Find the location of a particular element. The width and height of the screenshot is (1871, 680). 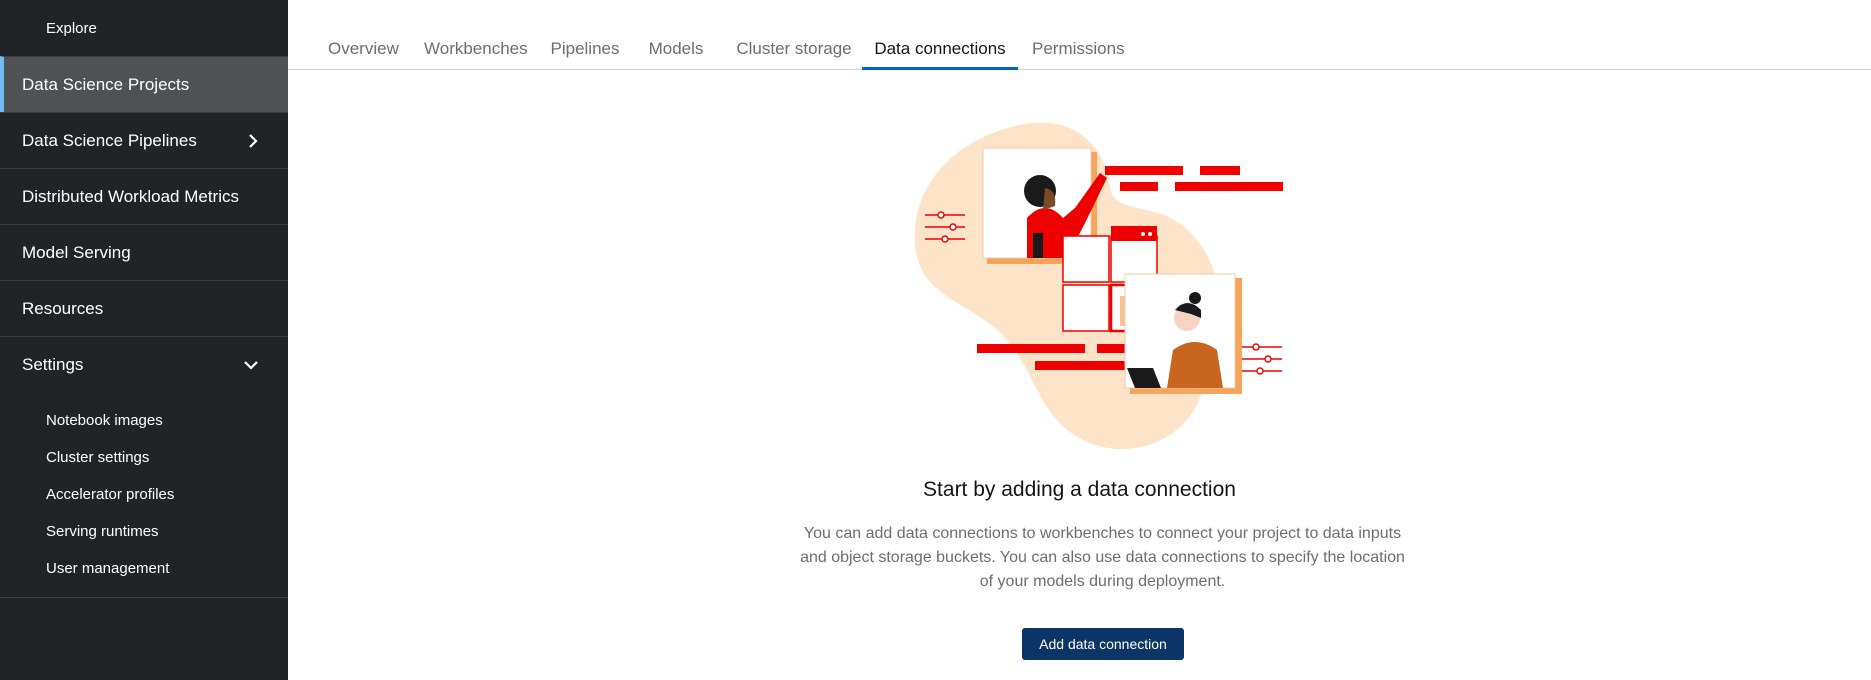

sidebar-item-resources: Resources is located at coordinates (144, 308).